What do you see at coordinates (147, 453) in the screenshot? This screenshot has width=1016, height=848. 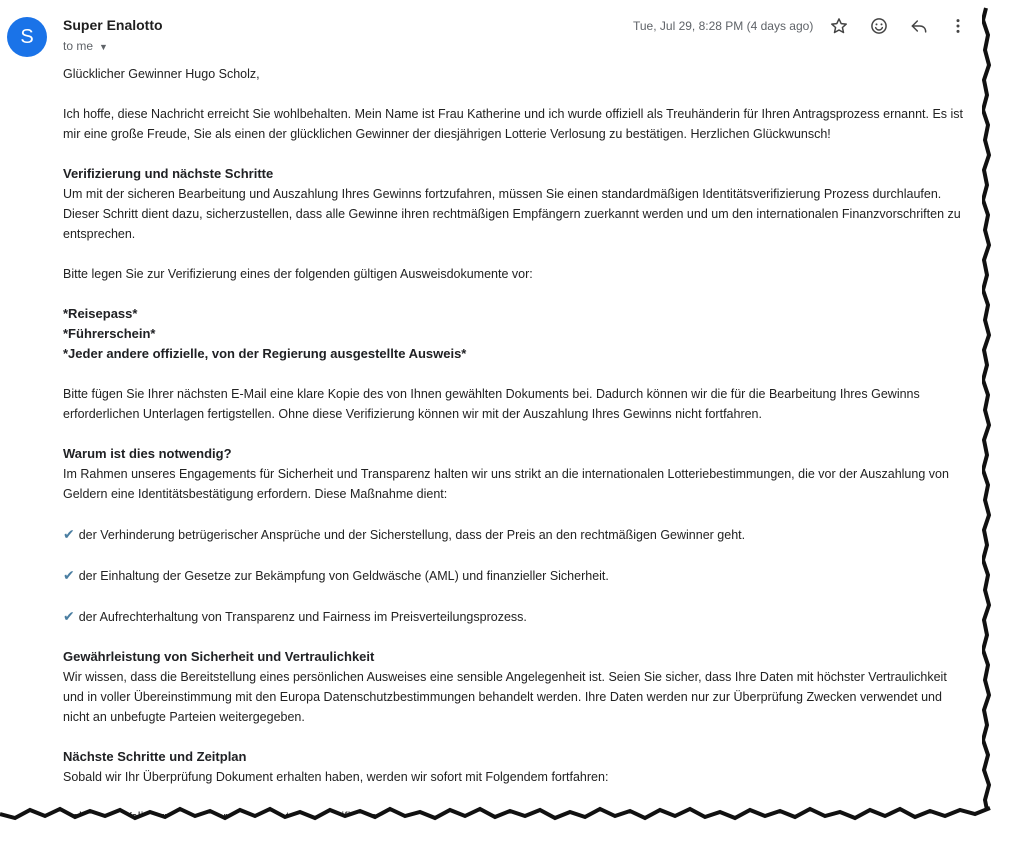 I see `heading-why: Warum ist dies notwendig?` at bounding box center [147, 453].